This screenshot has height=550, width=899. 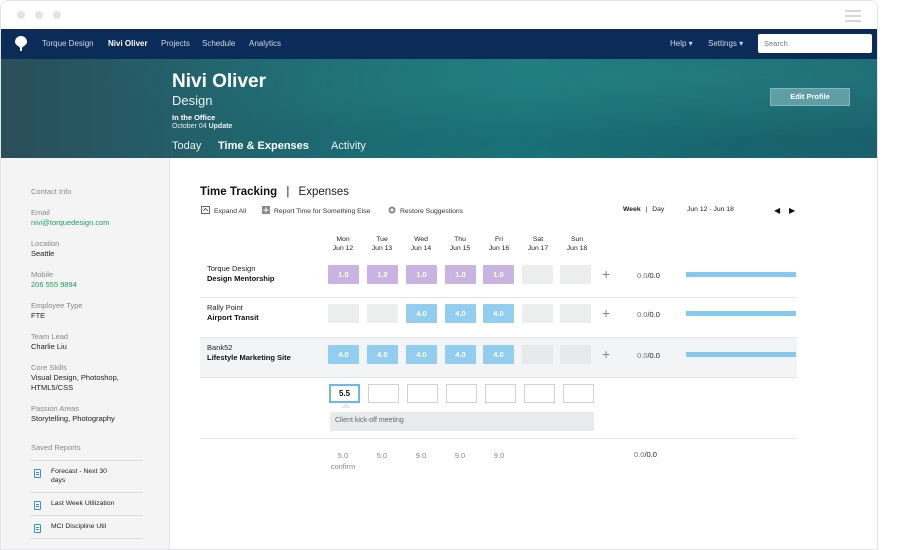 I want to click on view-switch: Week | Day, so click(x=643, y=209).